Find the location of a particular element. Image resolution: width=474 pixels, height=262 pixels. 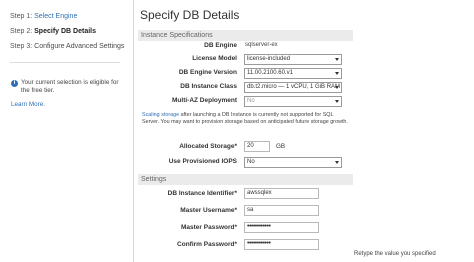

multi-az-label: Multi-AZ Deployment is located at coordinates (204, 100).